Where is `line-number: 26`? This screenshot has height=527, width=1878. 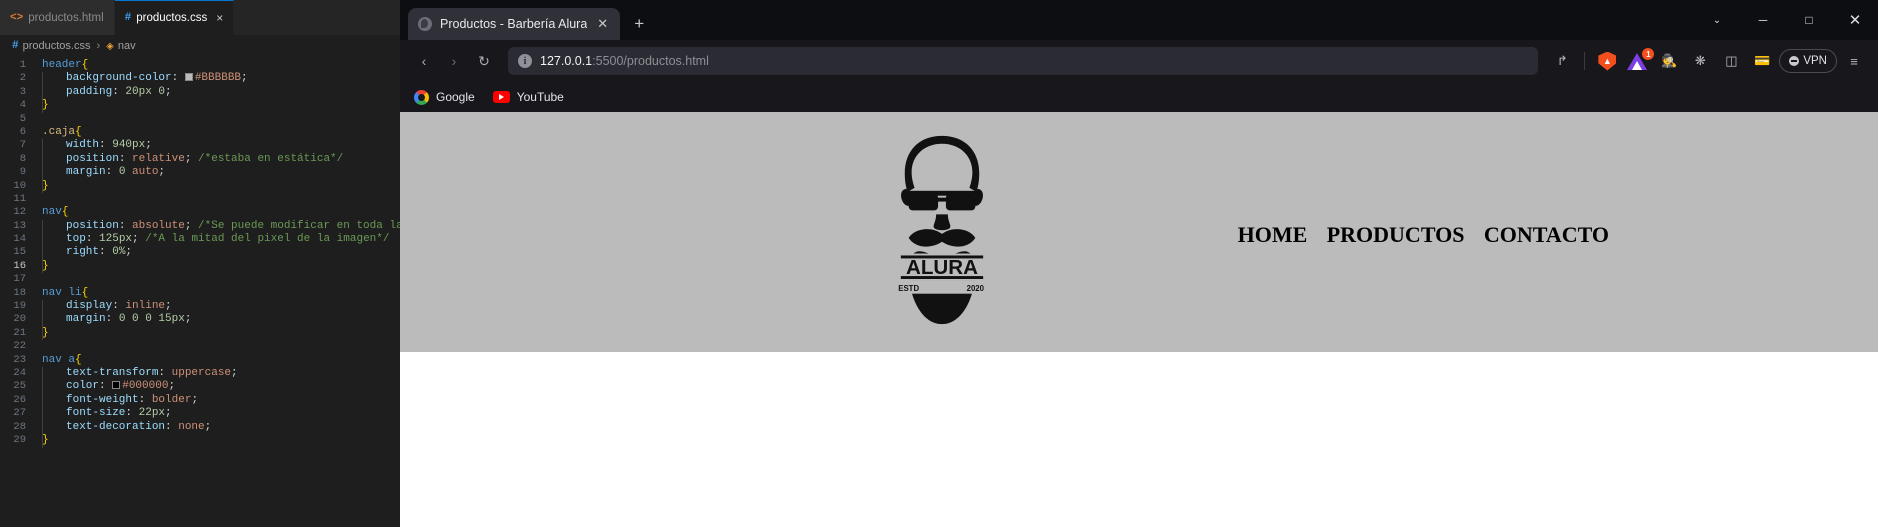 line-number: 26 is located at coordinates (19, 399).